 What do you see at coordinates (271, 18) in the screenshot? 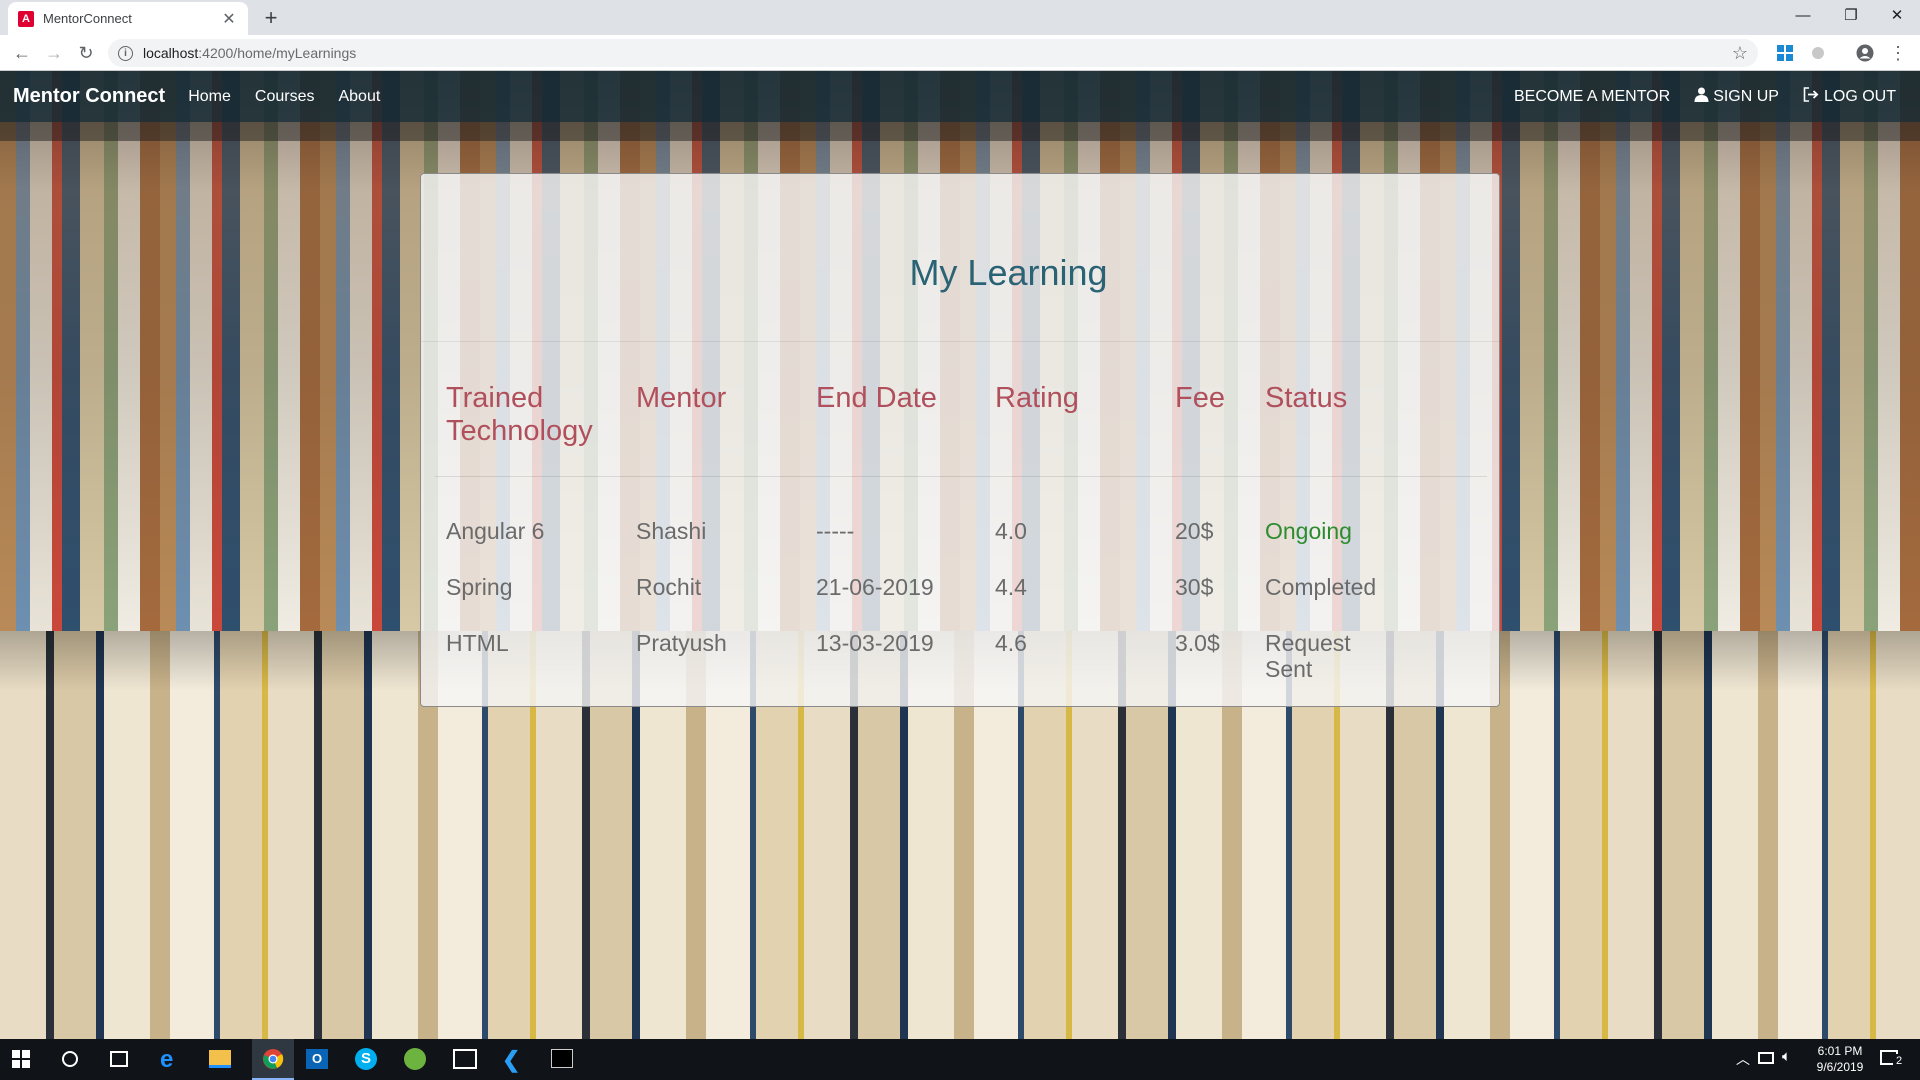
I see `new-tab-icon: +` at bounding box center [271, 18].